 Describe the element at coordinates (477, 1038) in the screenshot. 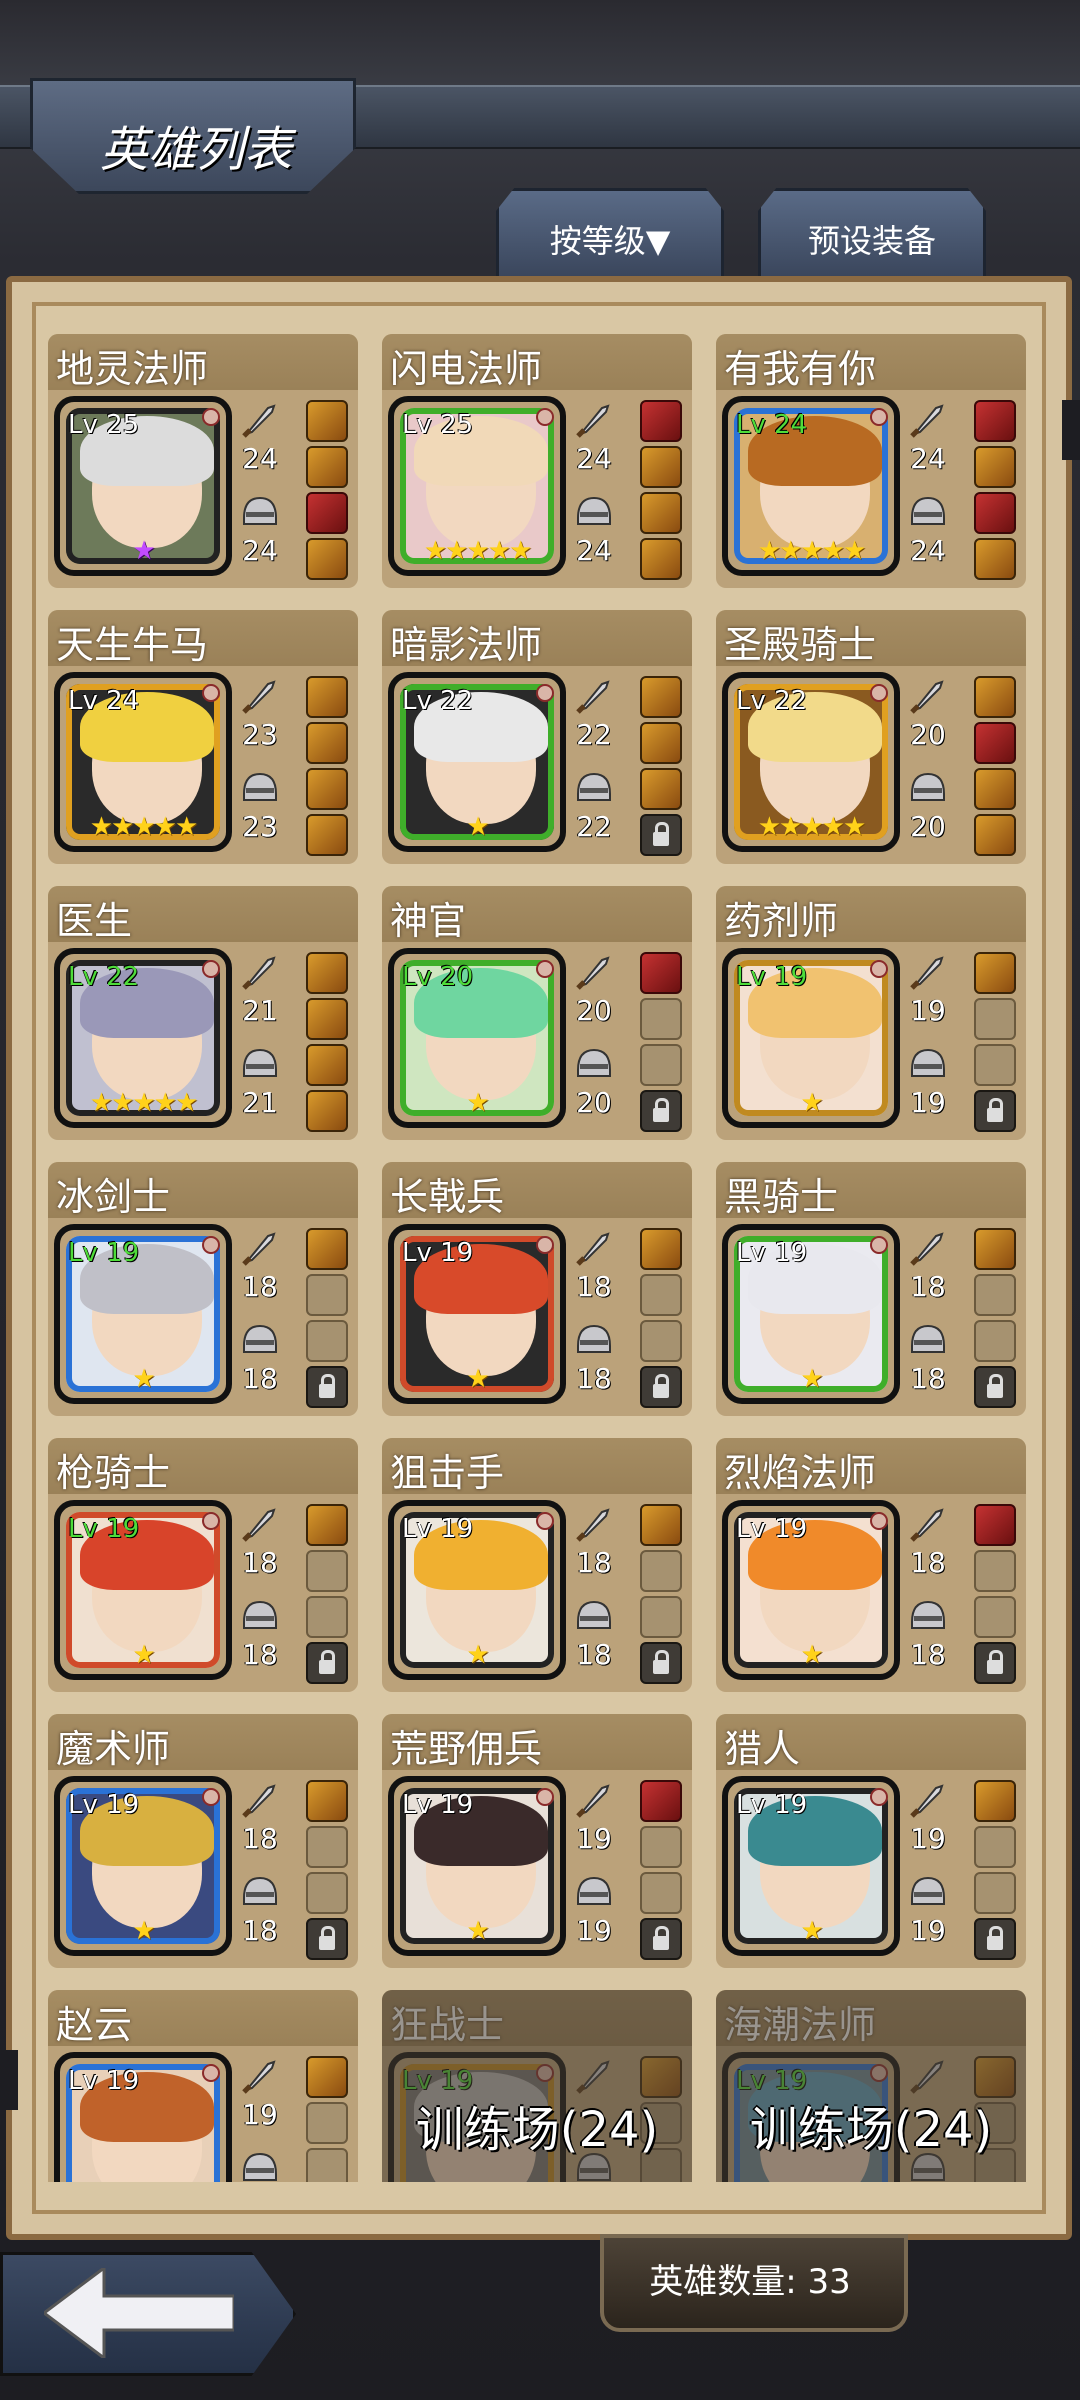

I see `hero-portrait: Lv 20 ★` at that location.